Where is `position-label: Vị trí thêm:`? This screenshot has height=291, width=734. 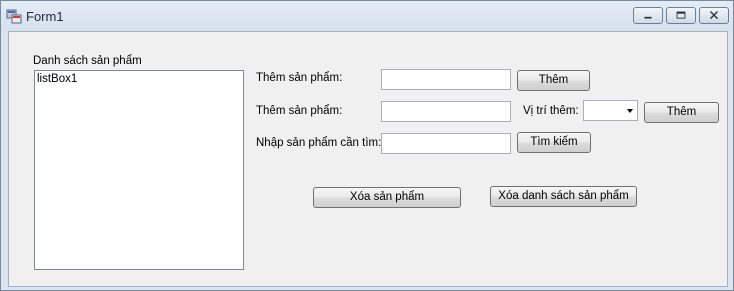
position-label: Vị trí thêm: is located at coordinates (551, 111).